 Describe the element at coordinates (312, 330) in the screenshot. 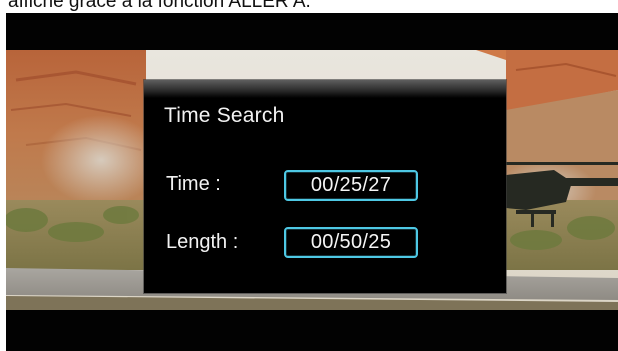

I see `letterbox-bottom` at that location.